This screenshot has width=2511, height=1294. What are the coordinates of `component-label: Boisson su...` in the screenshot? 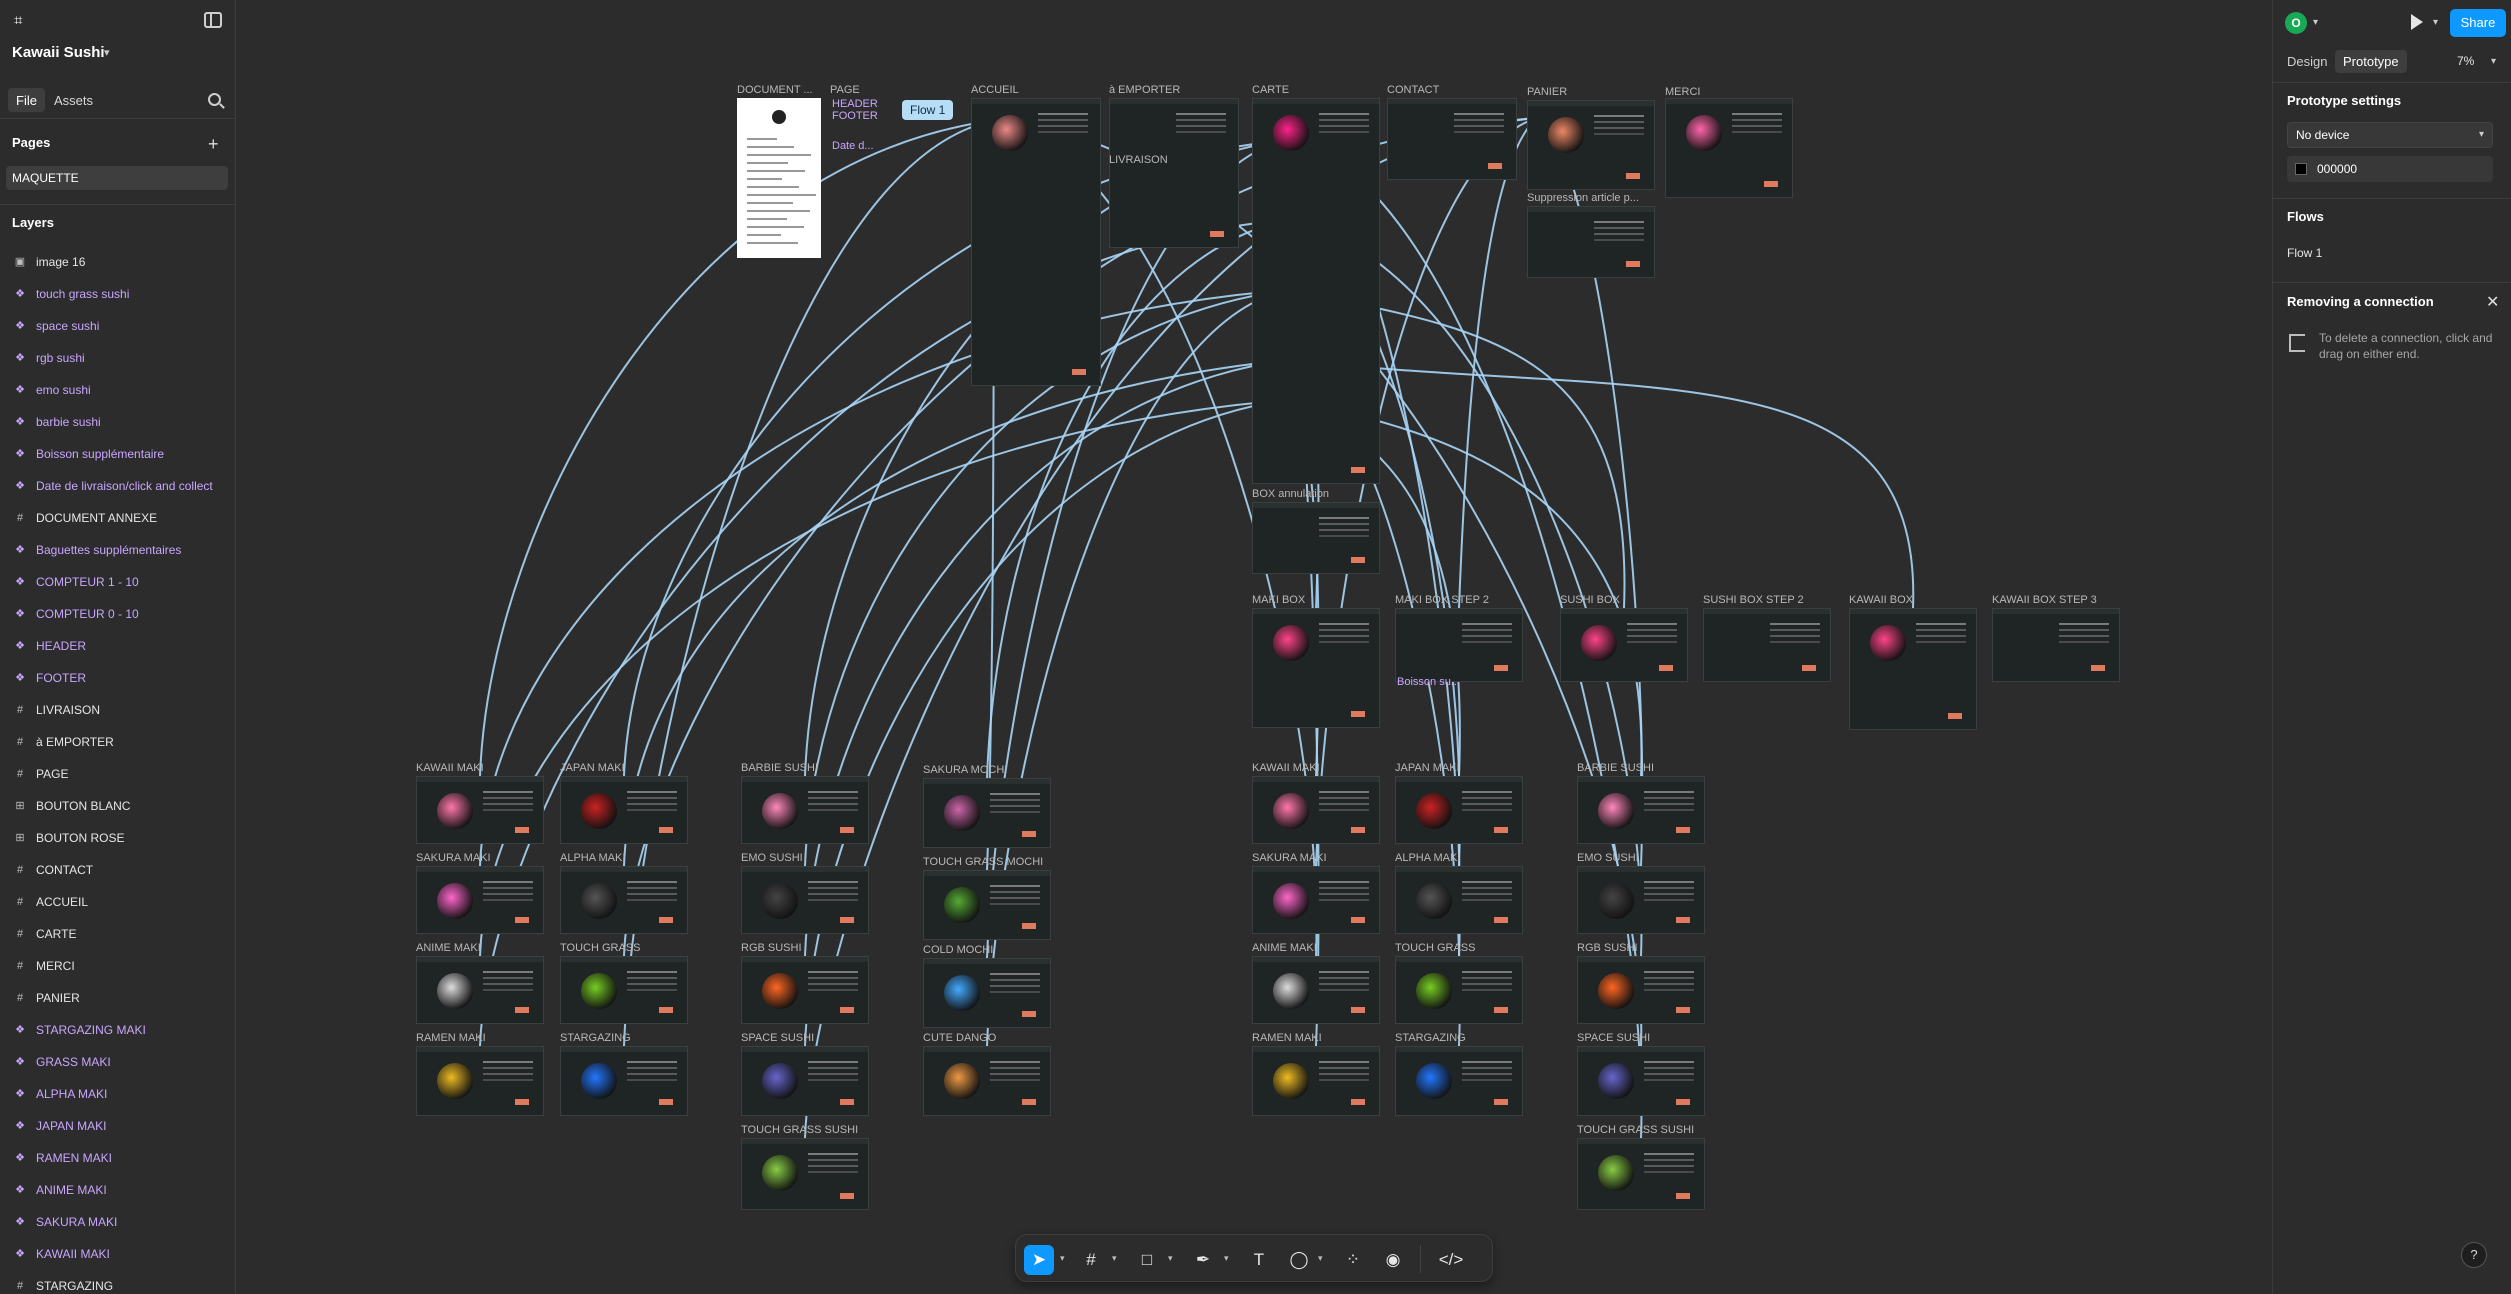 It's located at (1428, 682).